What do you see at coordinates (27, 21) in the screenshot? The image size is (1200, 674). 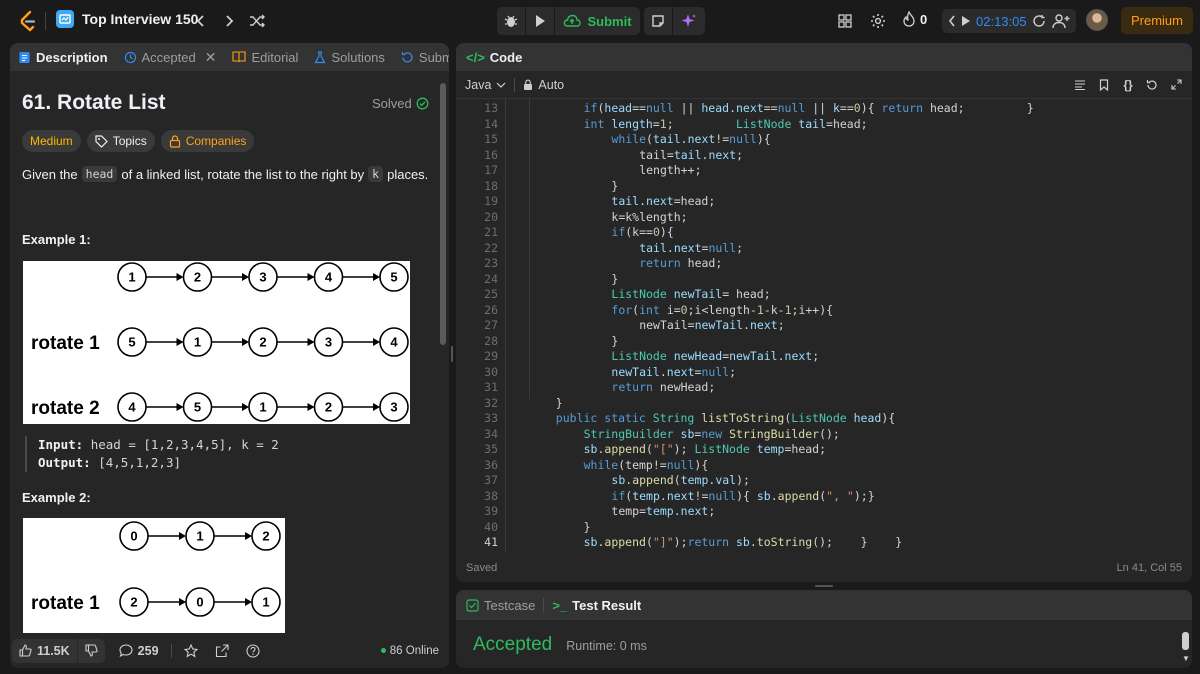 I see `leetcode-logo` at bounding box center [27, 21].